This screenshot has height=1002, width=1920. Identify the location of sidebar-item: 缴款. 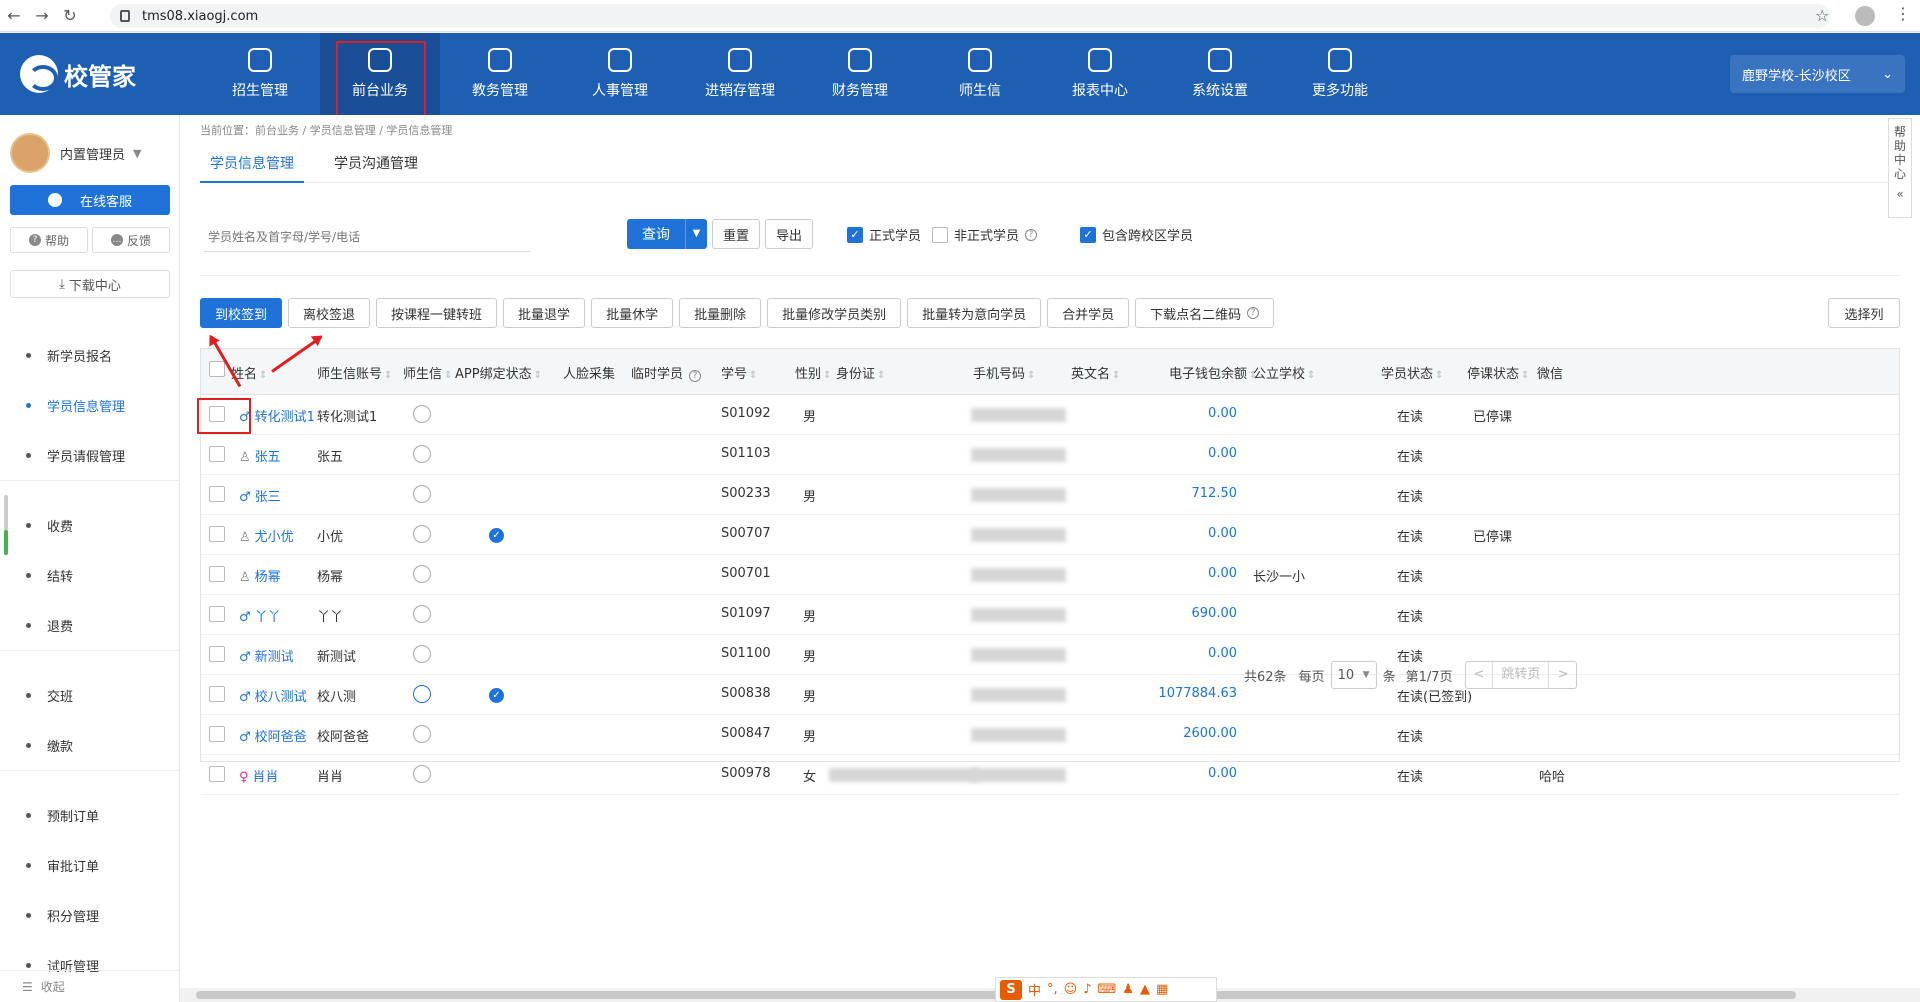
(90, 745).